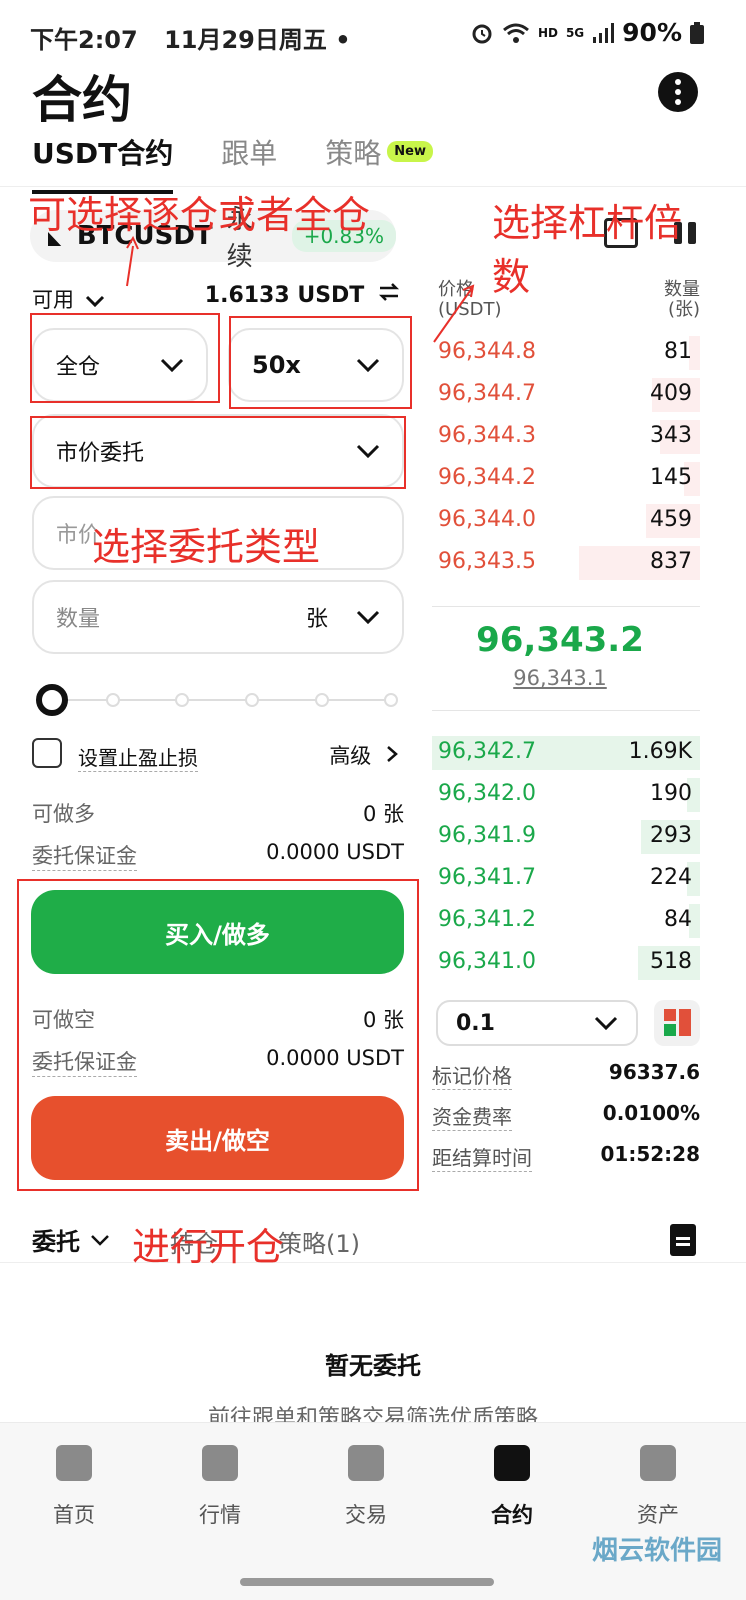 The height and width of the screenshot is (1600, 746). Describe the element at coordinates (587, 223) in the screenshot. I see `annotation-leverage-text-1: 选择杠杆倍` at that location.